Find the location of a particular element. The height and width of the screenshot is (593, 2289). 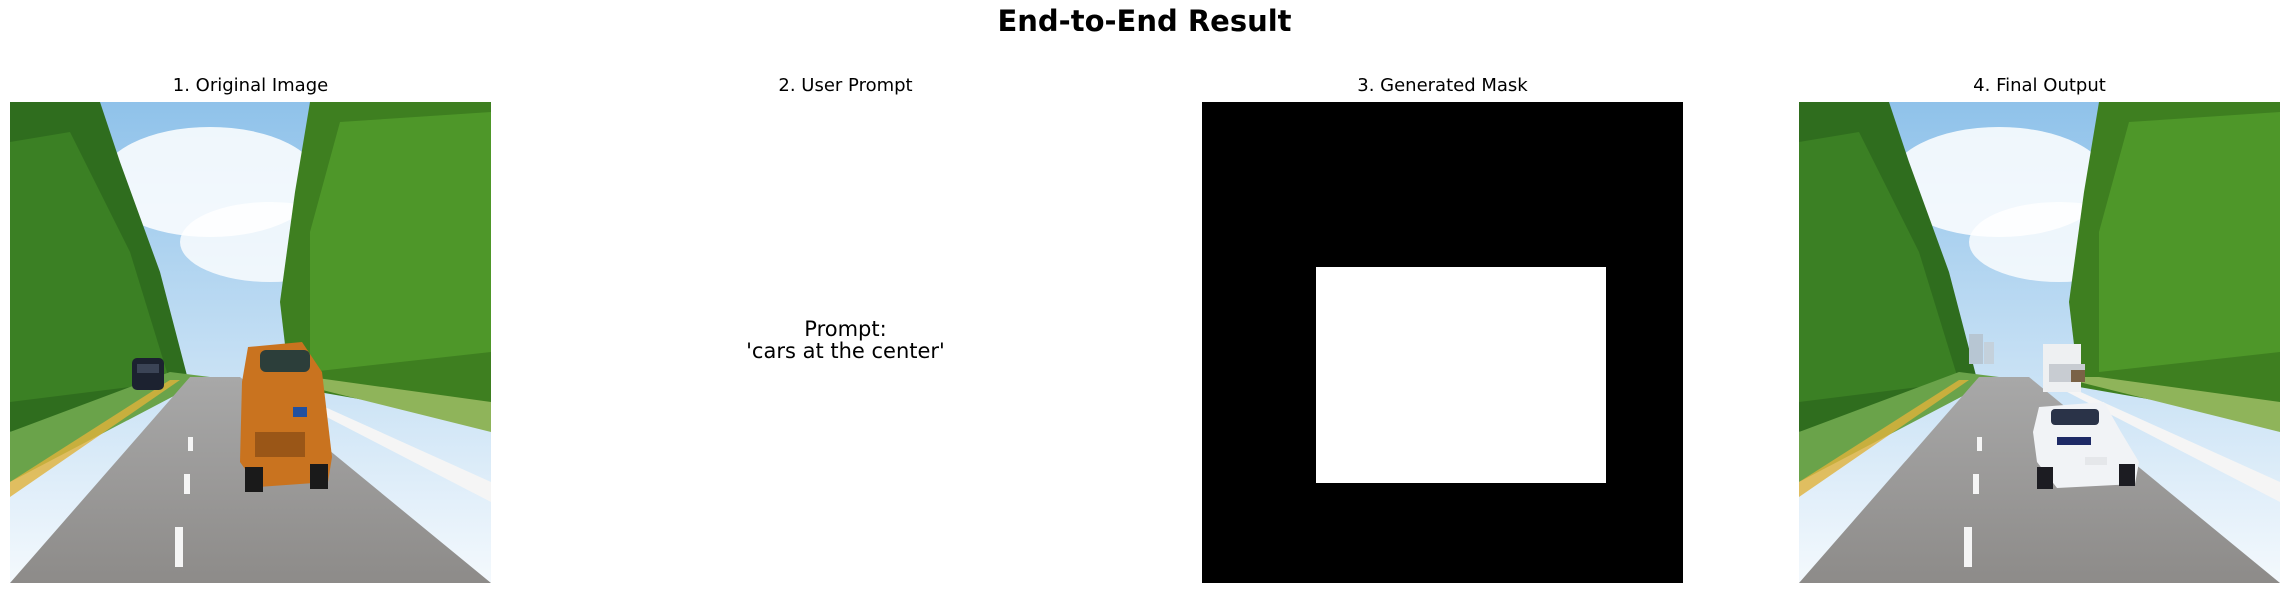

mask-region is located at coordinates (1461, 375).